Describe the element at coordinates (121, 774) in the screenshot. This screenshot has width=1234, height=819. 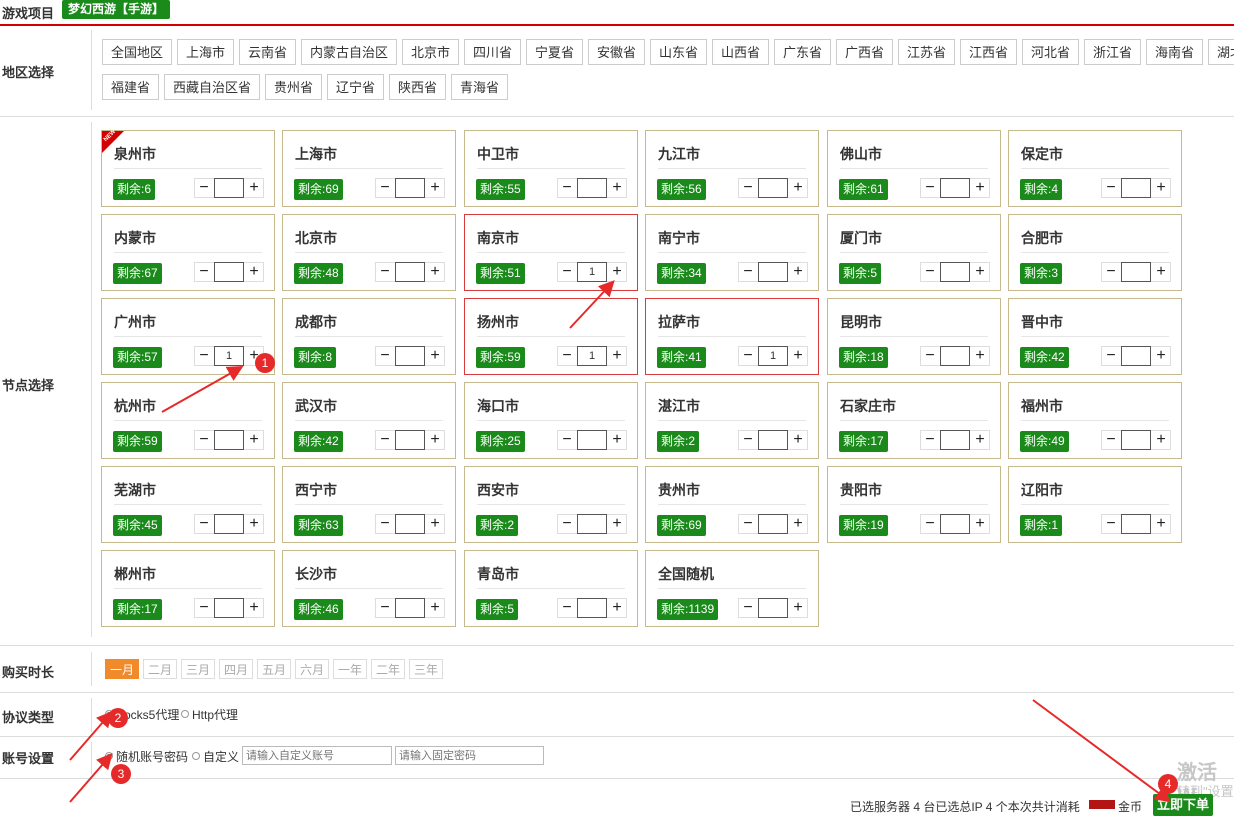
I see `annotation-badge-3: 3` at that location.